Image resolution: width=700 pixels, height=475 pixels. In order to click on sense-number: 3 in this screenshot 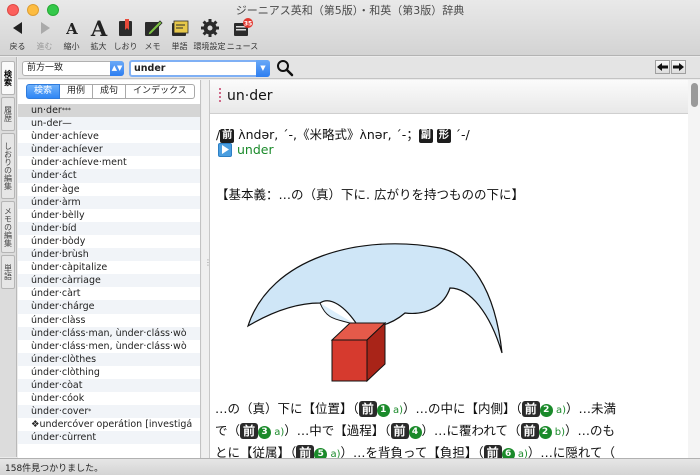, I will do `click(265, 432)`.